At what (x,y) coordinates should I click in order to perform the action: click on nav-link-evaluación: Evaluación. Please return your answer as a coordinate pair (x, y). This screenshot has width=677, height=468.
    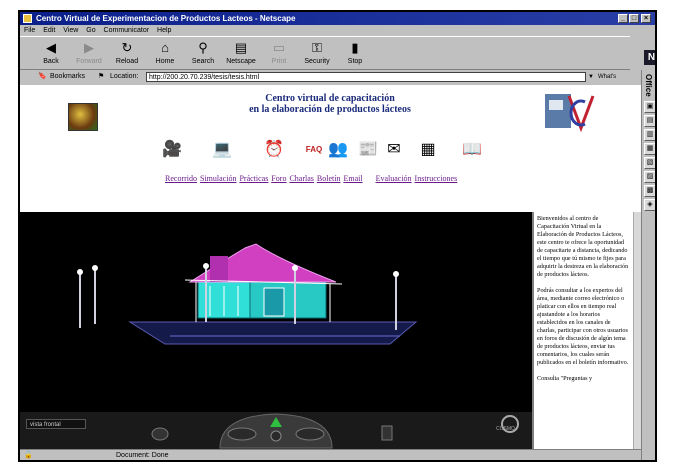
    Looking at the image, I should click on (394, 178).